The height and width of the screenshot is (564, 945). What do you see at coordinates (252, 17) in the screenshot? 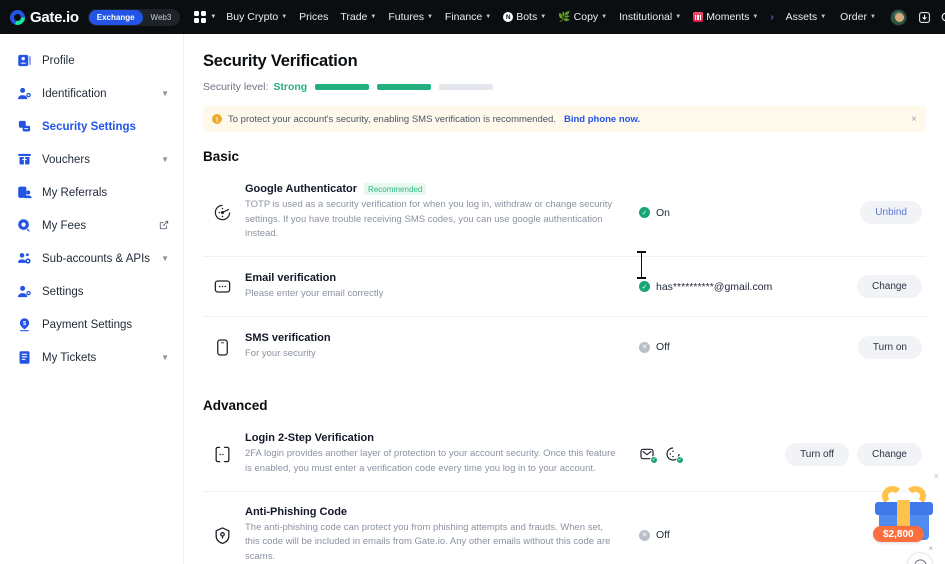
I see `nav-label: Buy Crypto` at bounding box center [252, 17].